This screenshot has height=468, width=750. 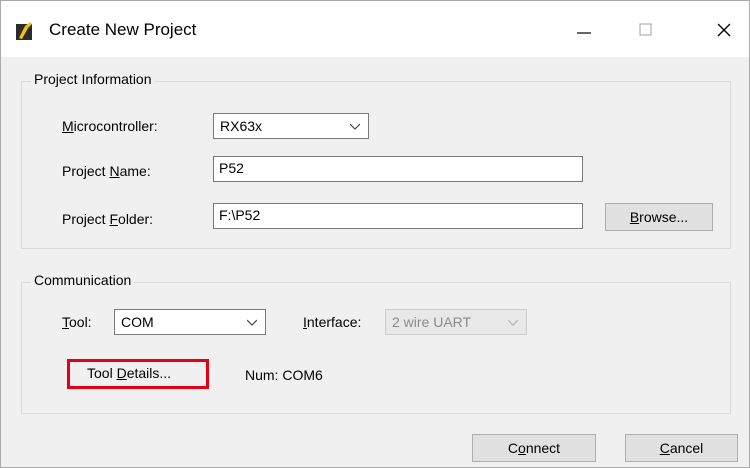 I want to click on microcontroller-value: RX63x, so click(x=241, y=126).